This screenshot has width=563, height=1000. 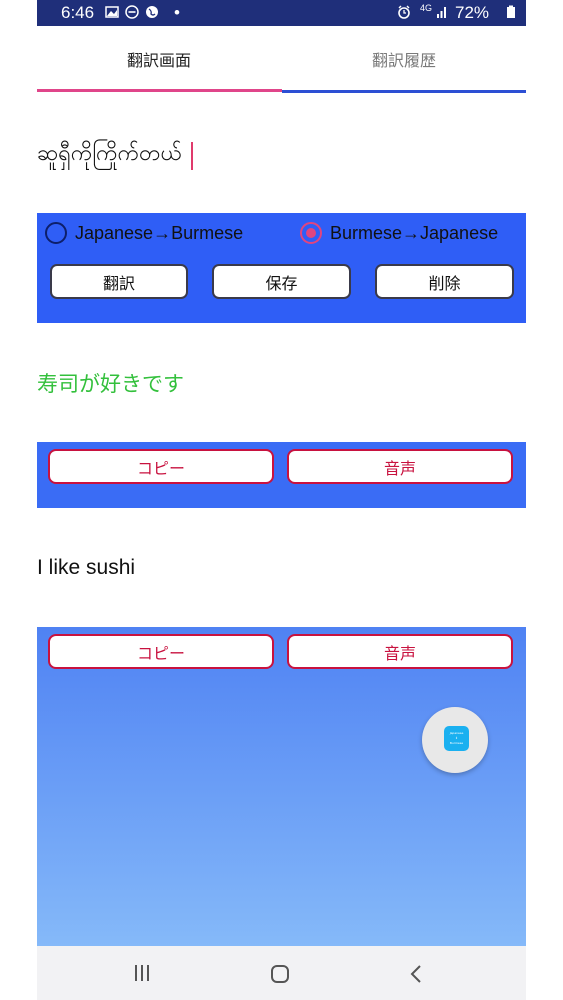 What do you see at coordinates (56, 233) in the screenshot?
I see `radio-japanese-to-burmese` at bounding box center [56, 233].